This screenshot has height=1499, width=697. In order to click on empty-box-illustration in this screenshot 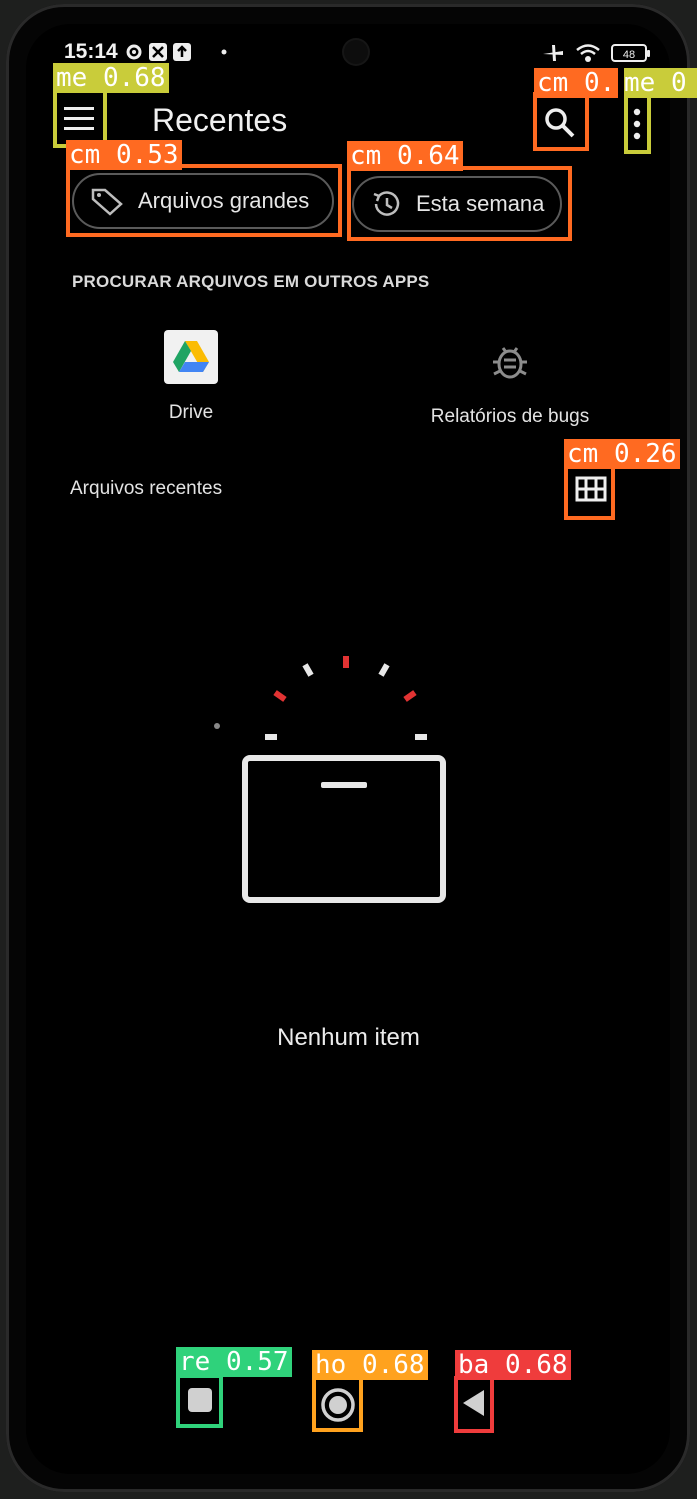, I will do `click(330, 779)`.